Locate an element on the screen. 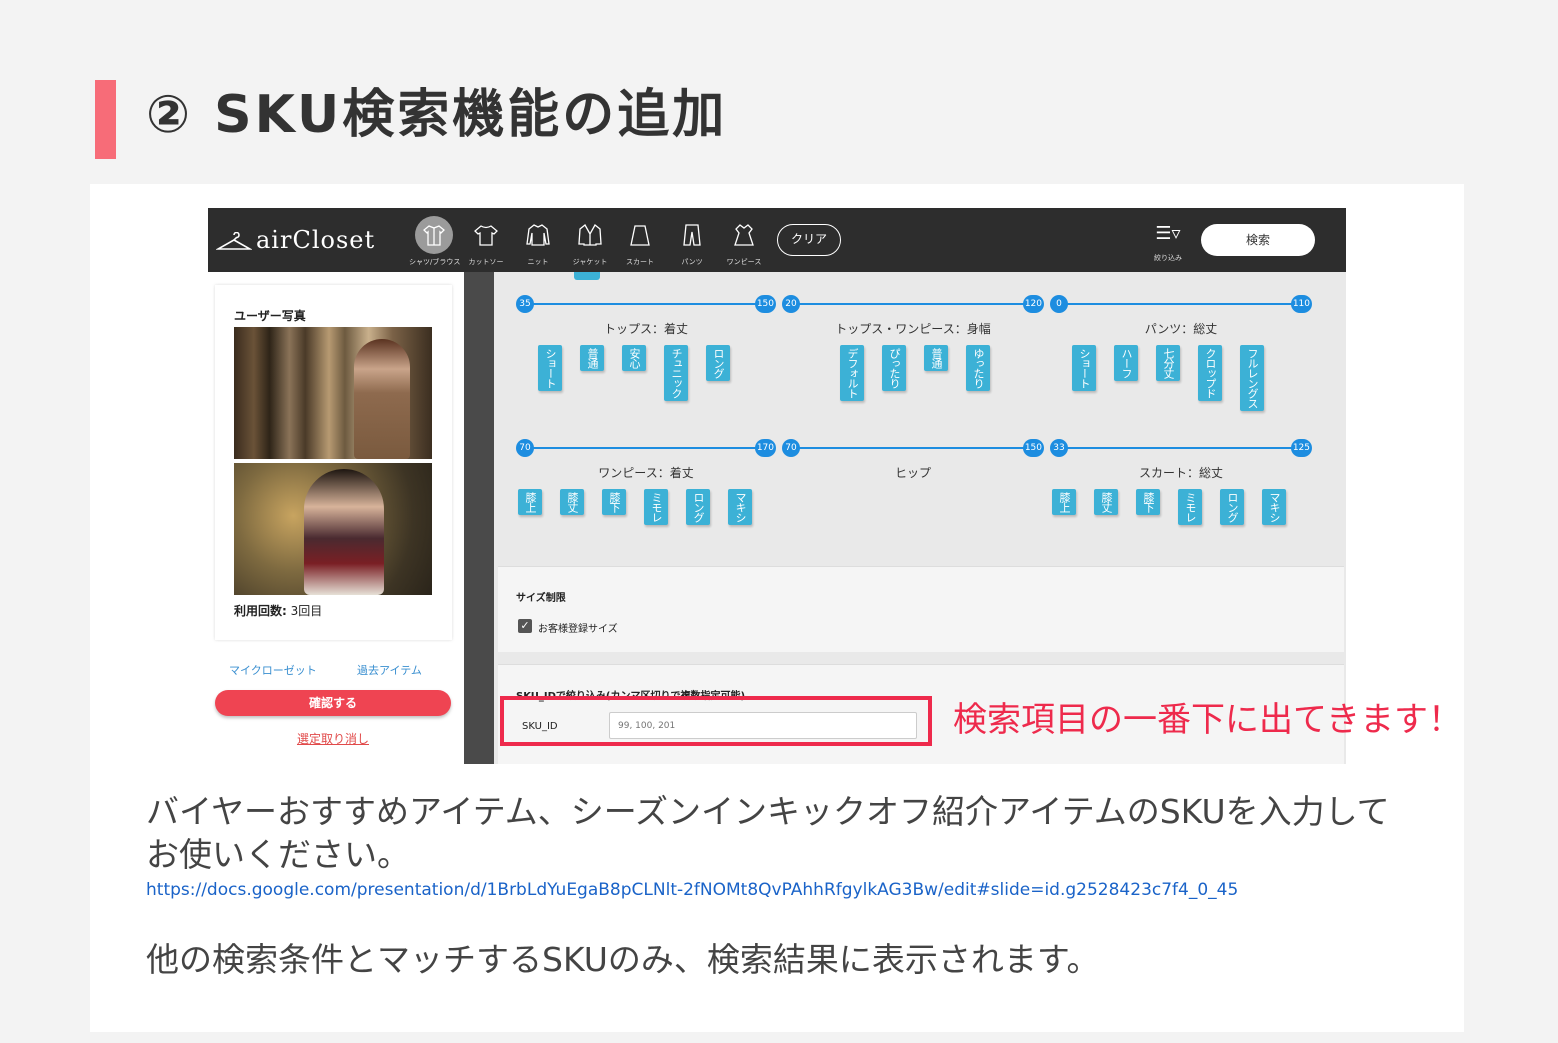  category-label: パンツ is located at coordinates (692, 262).